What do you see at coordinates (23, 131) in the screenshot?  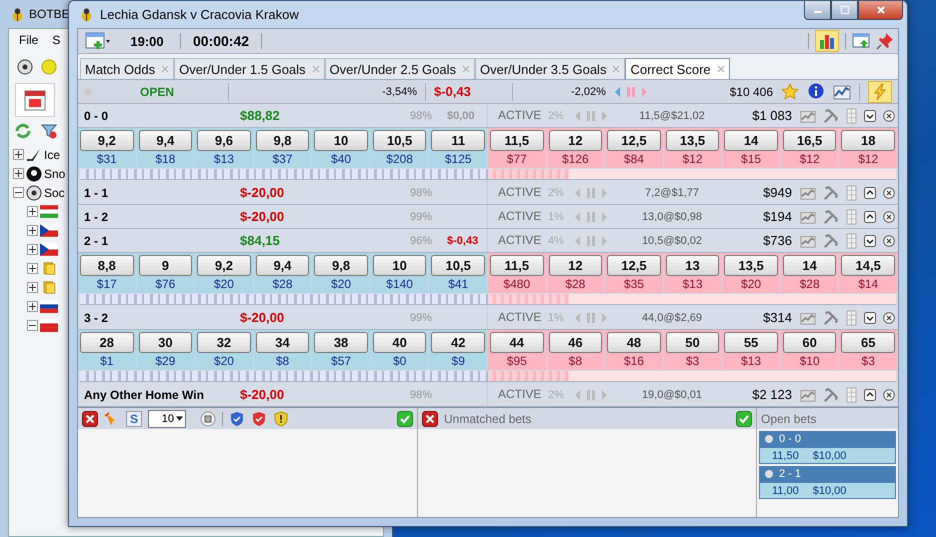 I see `refresh-icon` at bounding box center [23, 131].